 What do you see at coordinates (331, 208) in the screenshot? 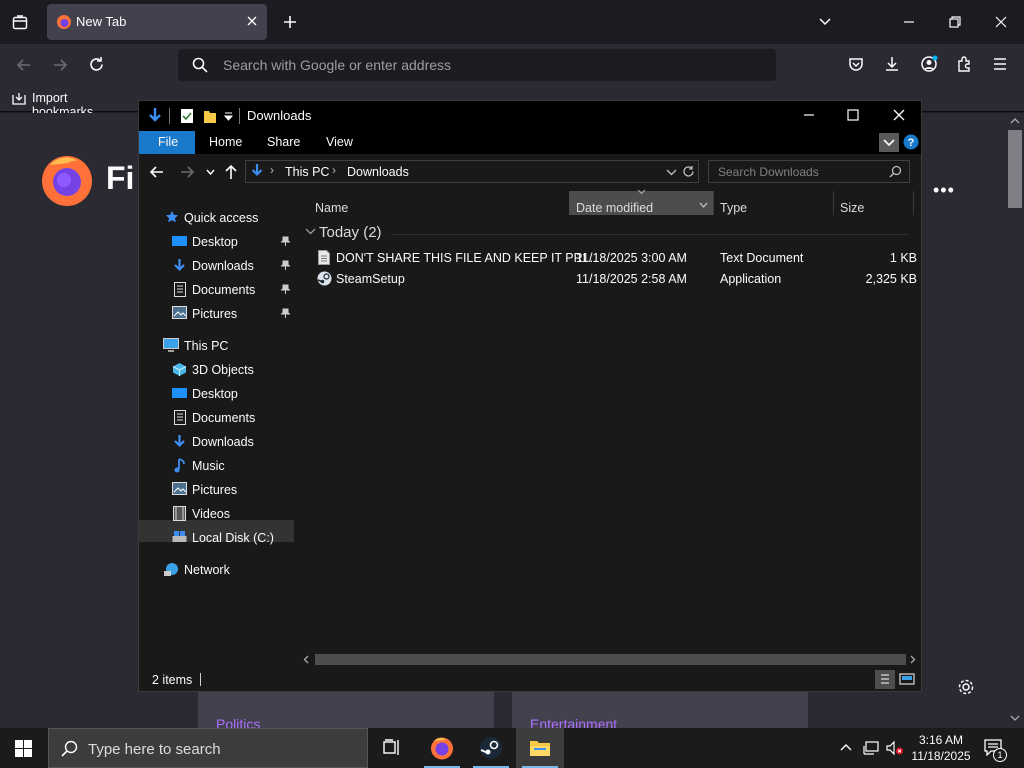
I see `column-header-name: Name` at bounding box center [331, 208].